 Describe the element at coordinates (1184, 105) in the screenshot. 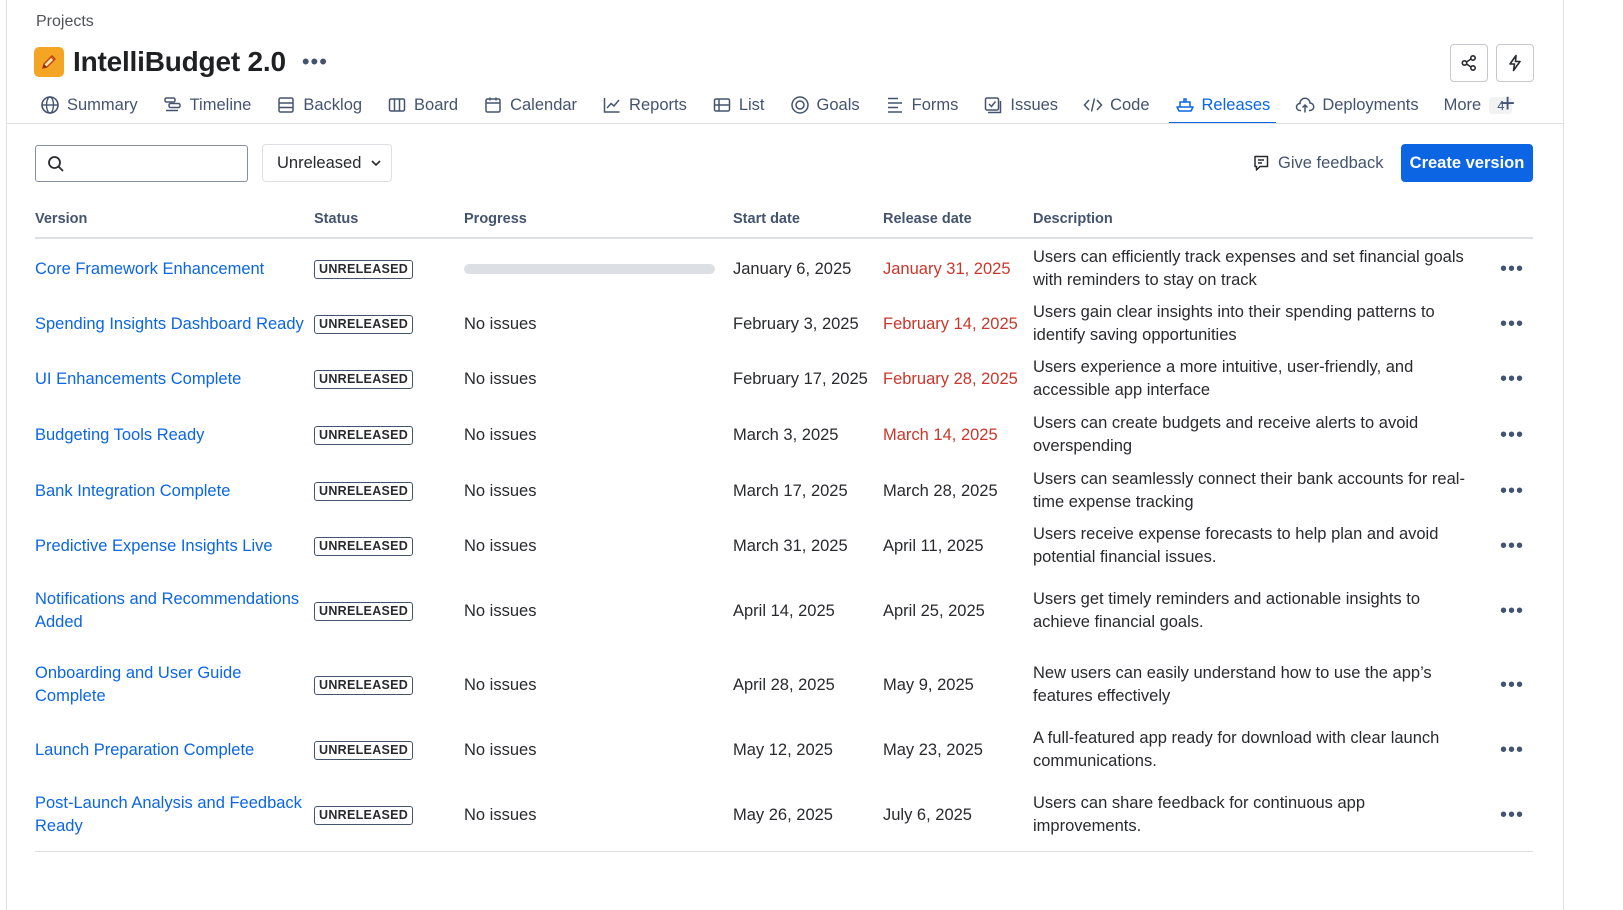

I see `ship-icon` at that location.